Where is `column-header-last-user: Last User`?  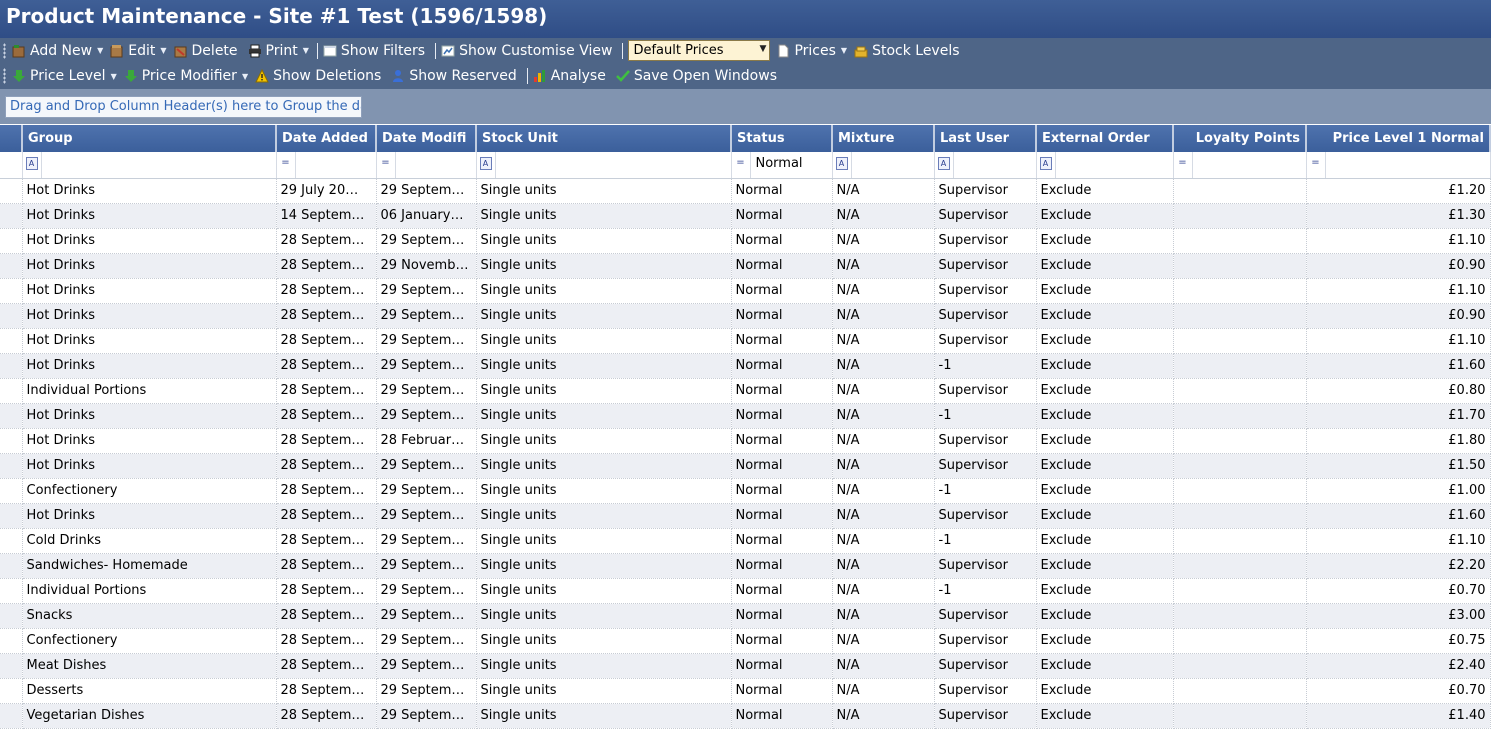 column-header-last-user: Last User is located at coordinates (985, 138).